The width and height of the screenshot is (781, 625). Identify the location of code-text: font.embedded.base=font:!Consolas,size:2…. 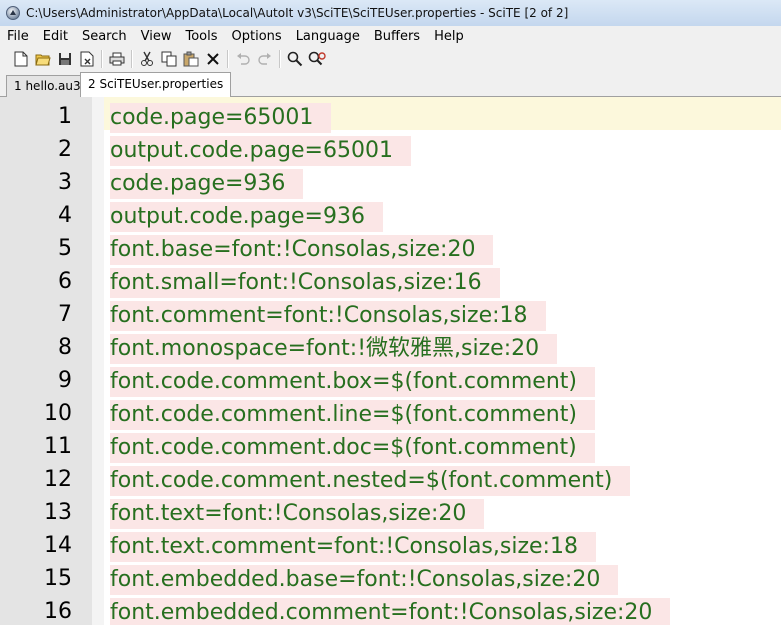
(364, 580).